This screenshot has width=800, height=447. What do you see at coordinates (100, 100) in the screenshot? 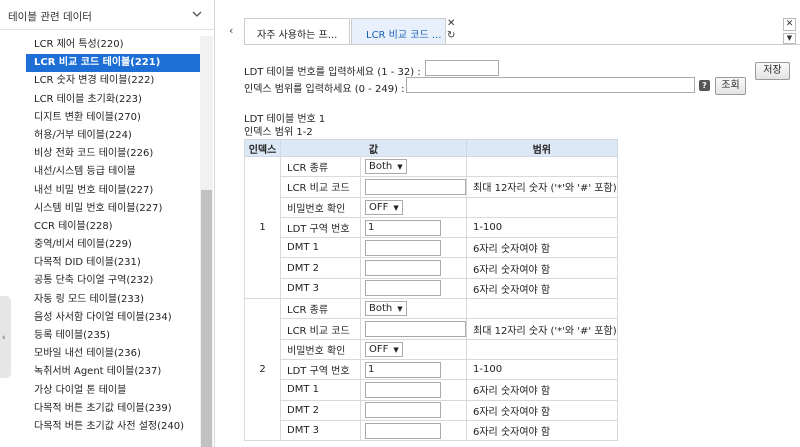
I see `sidebar-item: LCR 테이블 초기화(223)` at bounding box center [100, 100].